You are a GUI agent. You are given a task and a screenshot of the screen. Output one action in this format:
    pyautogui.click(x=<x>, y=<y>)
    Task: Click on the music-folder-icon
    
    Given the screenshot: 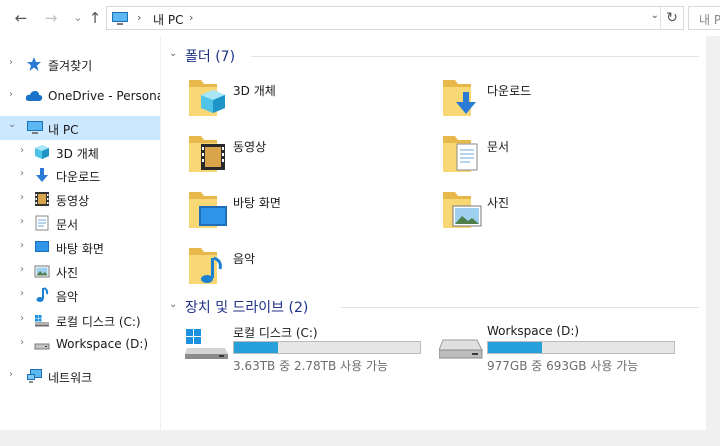 What is the action you would take?
    pyautogui.click(x=208, y=265)
    